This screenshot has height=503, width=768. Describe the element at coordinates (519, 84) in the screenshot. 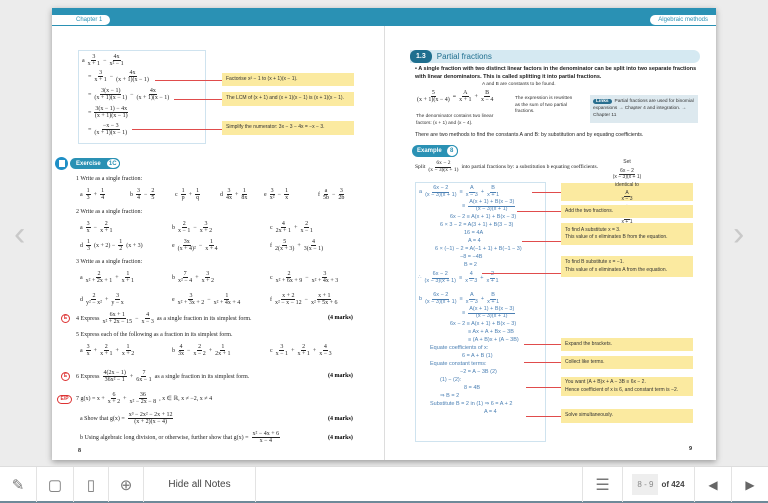

I see `ab-note: A and B are constants to be found.` at that location.